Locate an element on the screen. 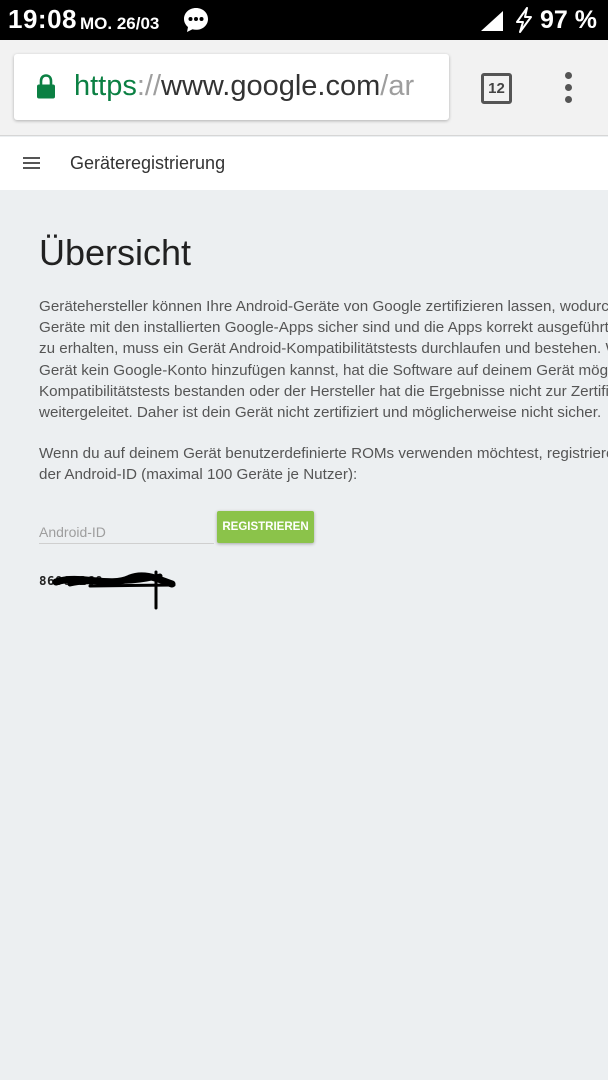 The height and width of the screenshot is (1080, 608). url-text: https://www.google.com/ar is located at coordinates (244, 86).